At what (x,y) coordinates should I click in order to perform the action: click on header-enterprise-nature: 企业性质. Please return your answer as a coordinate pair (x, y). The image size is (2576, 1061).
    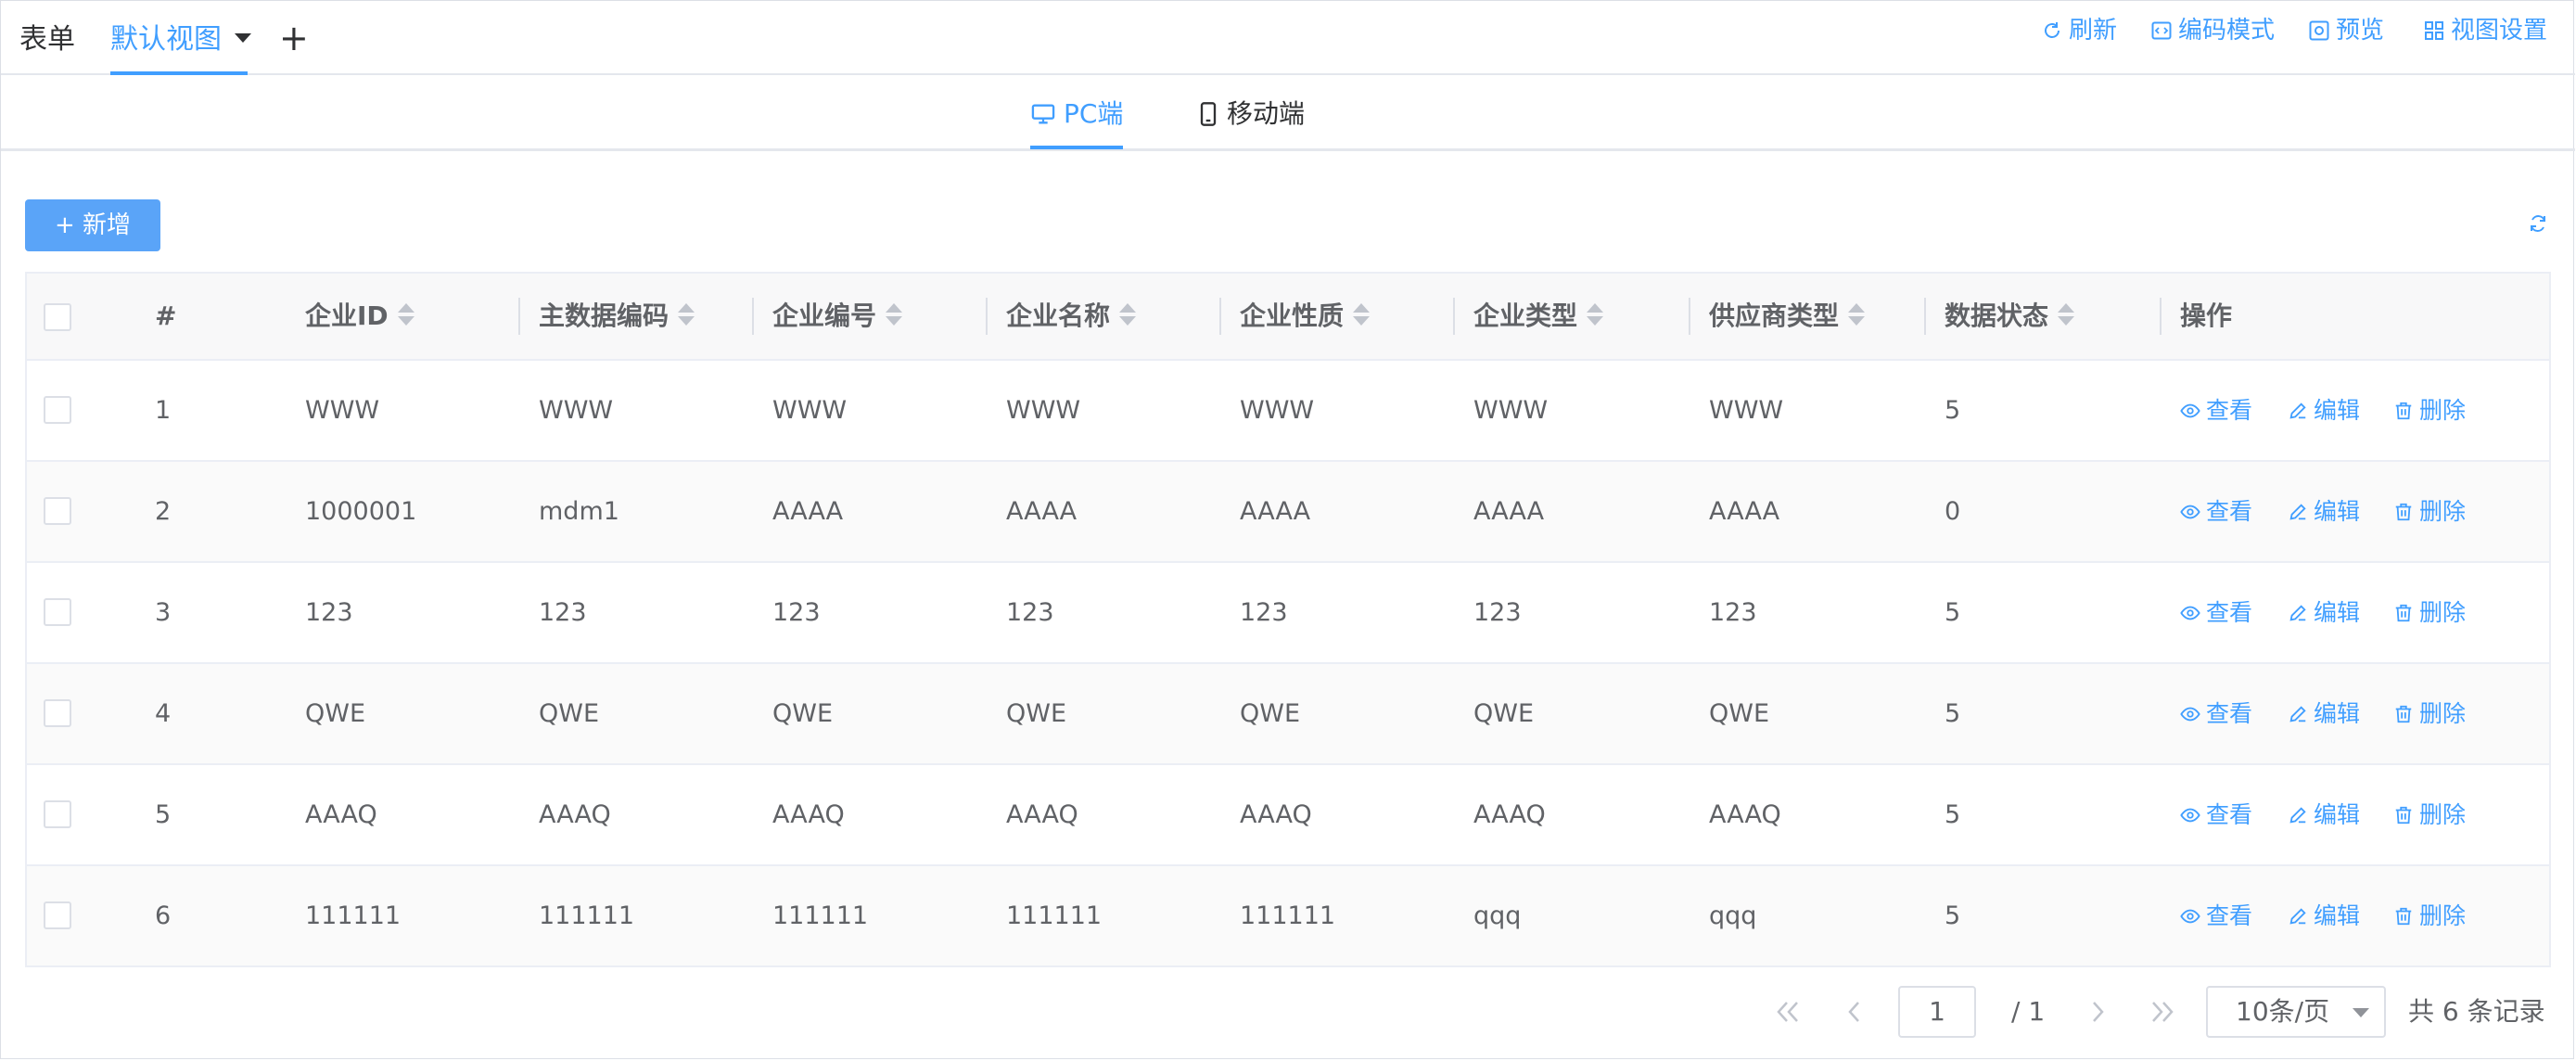
    Looking at the image, I should click on (1305, 316).